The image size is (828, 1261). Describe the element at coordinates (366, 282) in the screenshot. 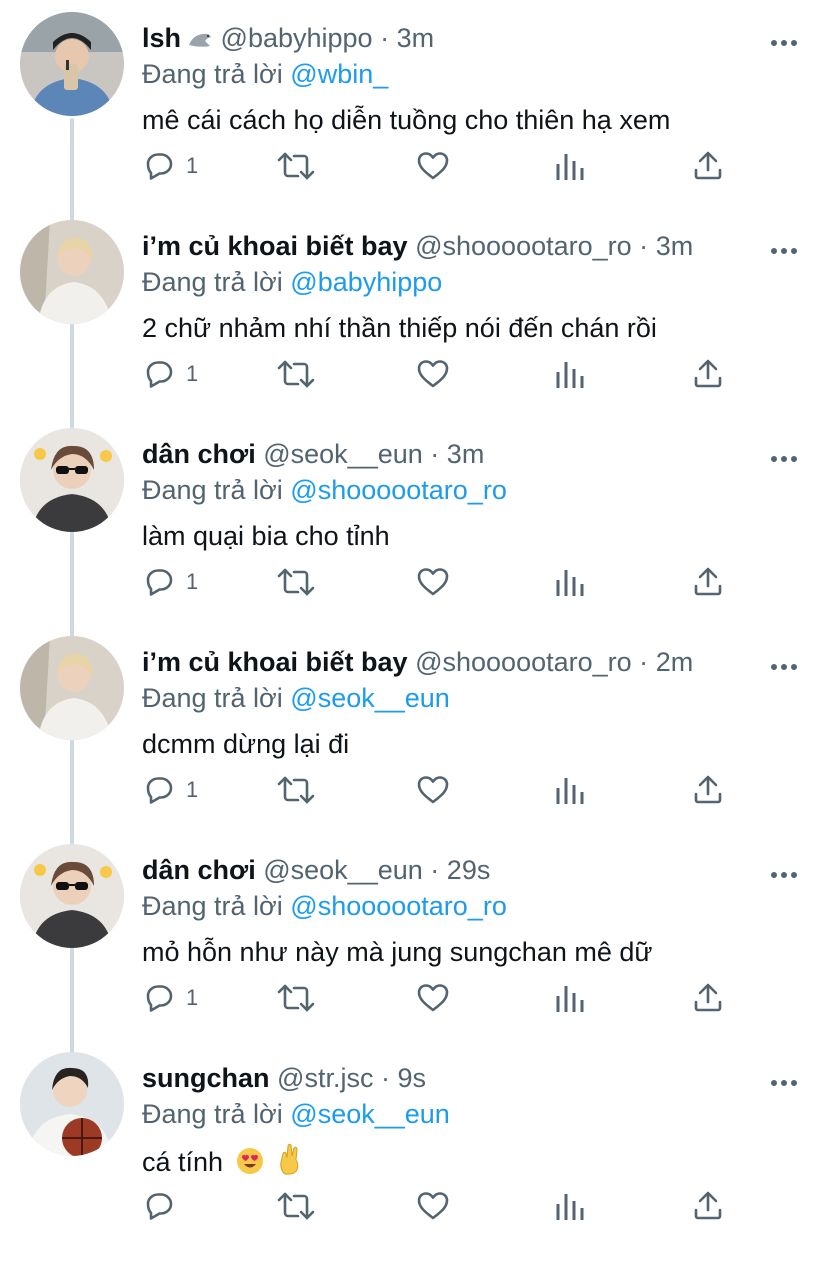

I see `replying-to-handle: @babyhippo` at that location.